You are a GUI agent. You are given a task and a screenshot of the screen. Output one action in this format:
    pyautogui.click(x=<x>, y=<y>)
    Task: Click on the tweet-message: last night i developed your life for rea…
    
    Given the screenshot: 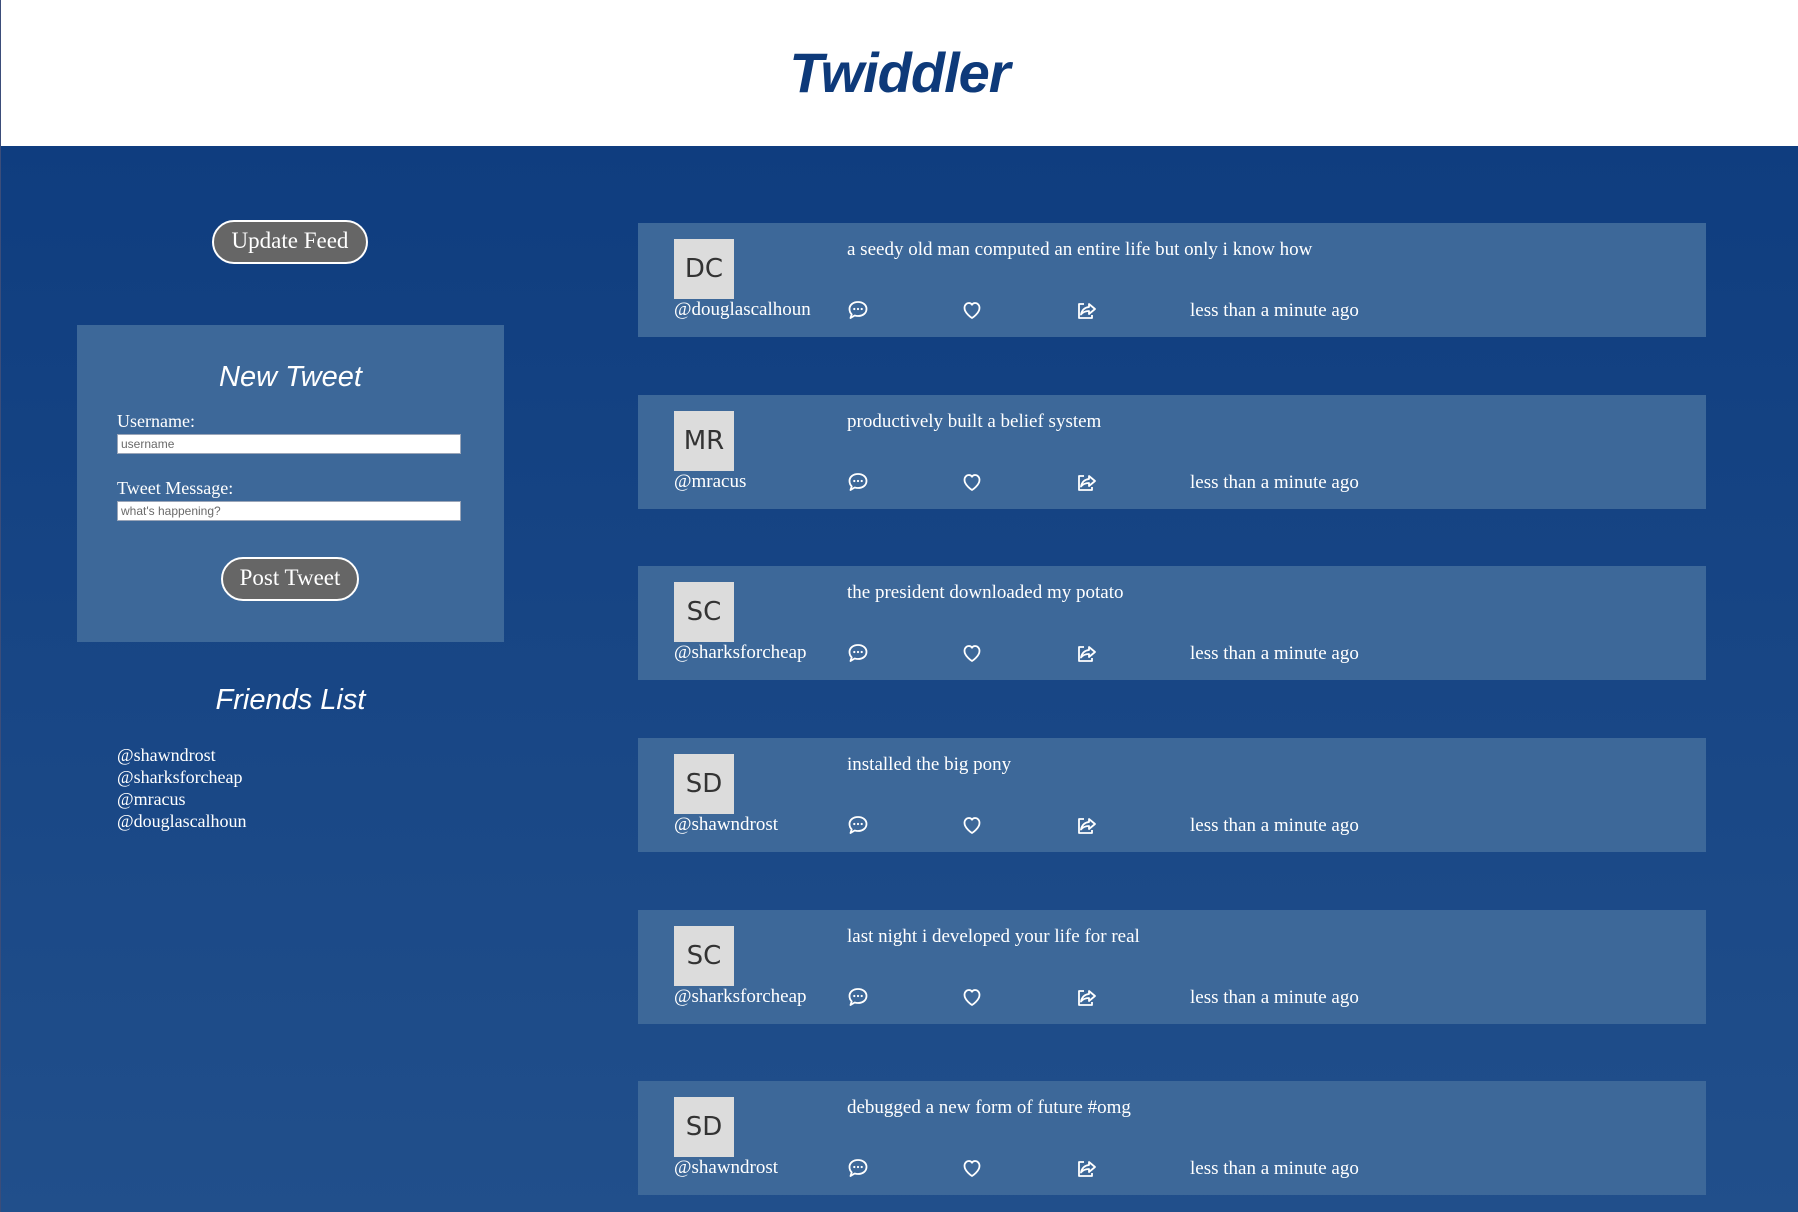 What is the action you would take?
    pyautogui.click(x=993, y=936)
    